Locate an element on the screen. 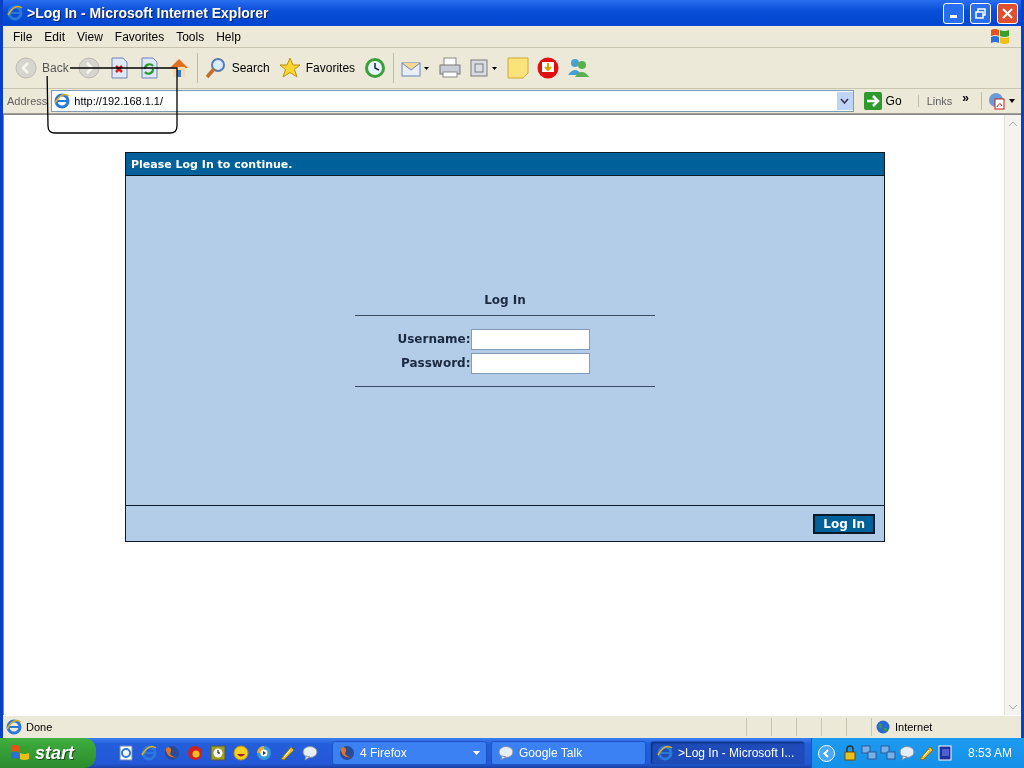 Image resolution: width=1024 pixels, height=768 pixels. restore-button is located at coordinates (980, 13).